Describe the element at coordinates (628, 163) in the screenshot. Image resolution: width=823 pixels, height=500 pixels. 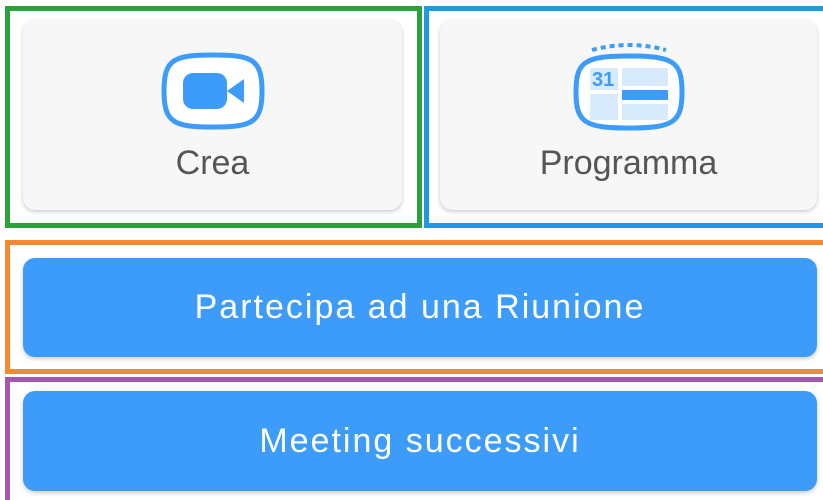
I see `schedule-meeting-label: Programma` at that location.